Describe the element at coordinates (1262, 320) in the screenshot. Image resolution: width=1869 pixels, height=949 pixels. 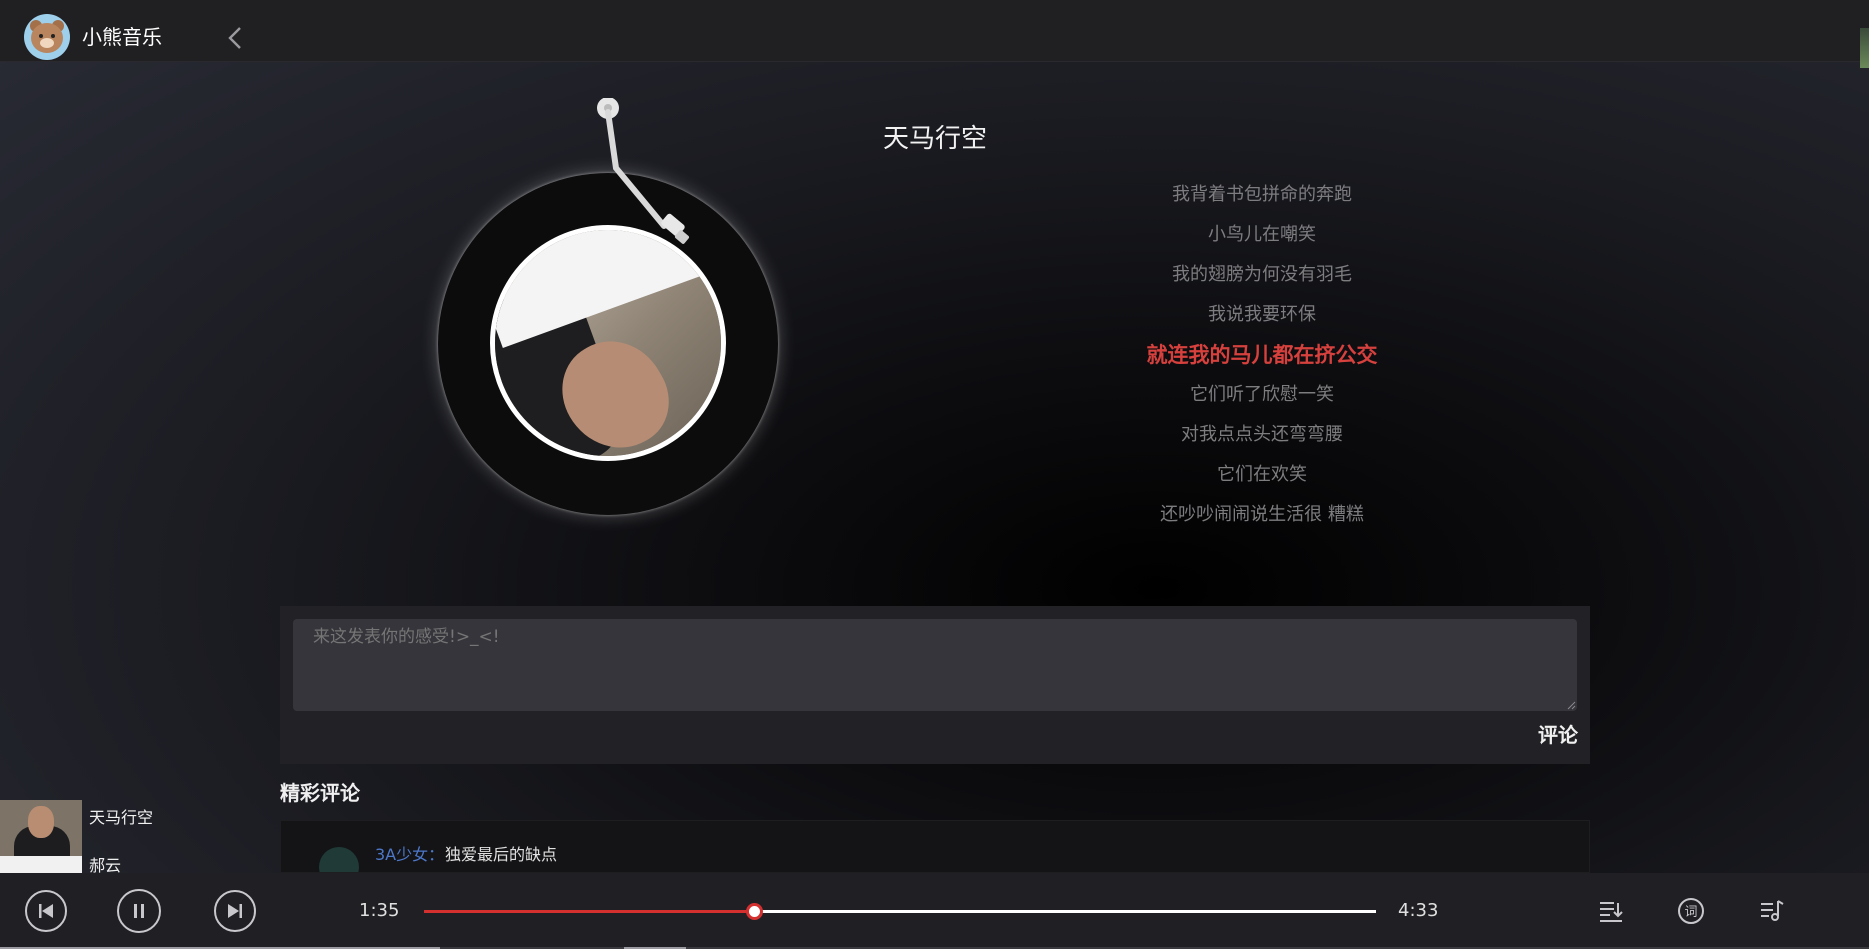
I see `lyric-line: 我说我要环保` at that location.